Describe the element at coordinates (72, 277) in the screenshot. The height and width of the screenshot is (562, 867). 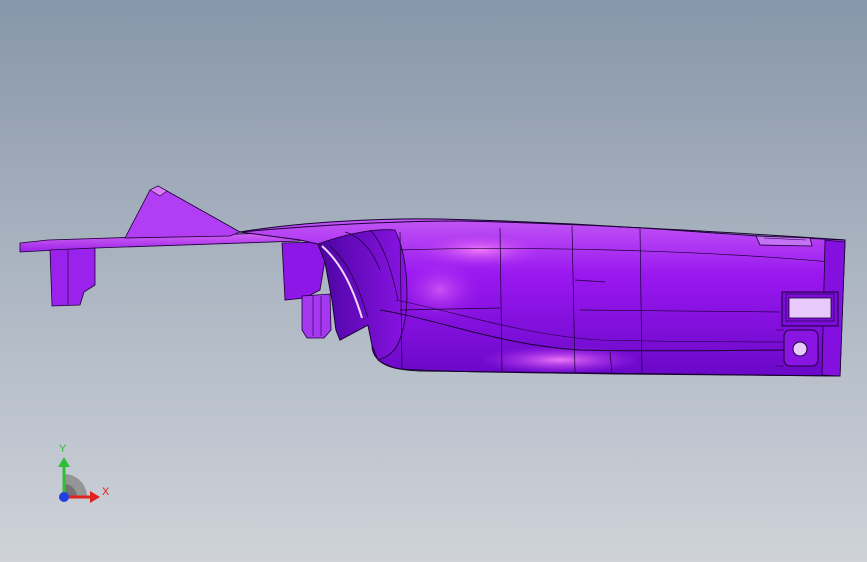
I see `left-tab` at that location.